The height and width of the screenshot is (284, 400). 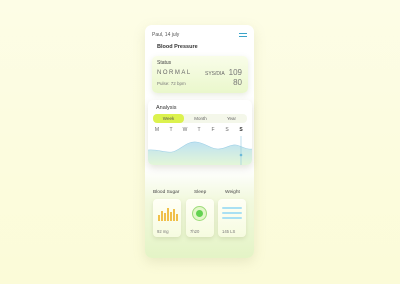 What do you see at coordinates (241, 130) in the screenshot?
I see `day-sun: S` at bounding box center [241, 130].